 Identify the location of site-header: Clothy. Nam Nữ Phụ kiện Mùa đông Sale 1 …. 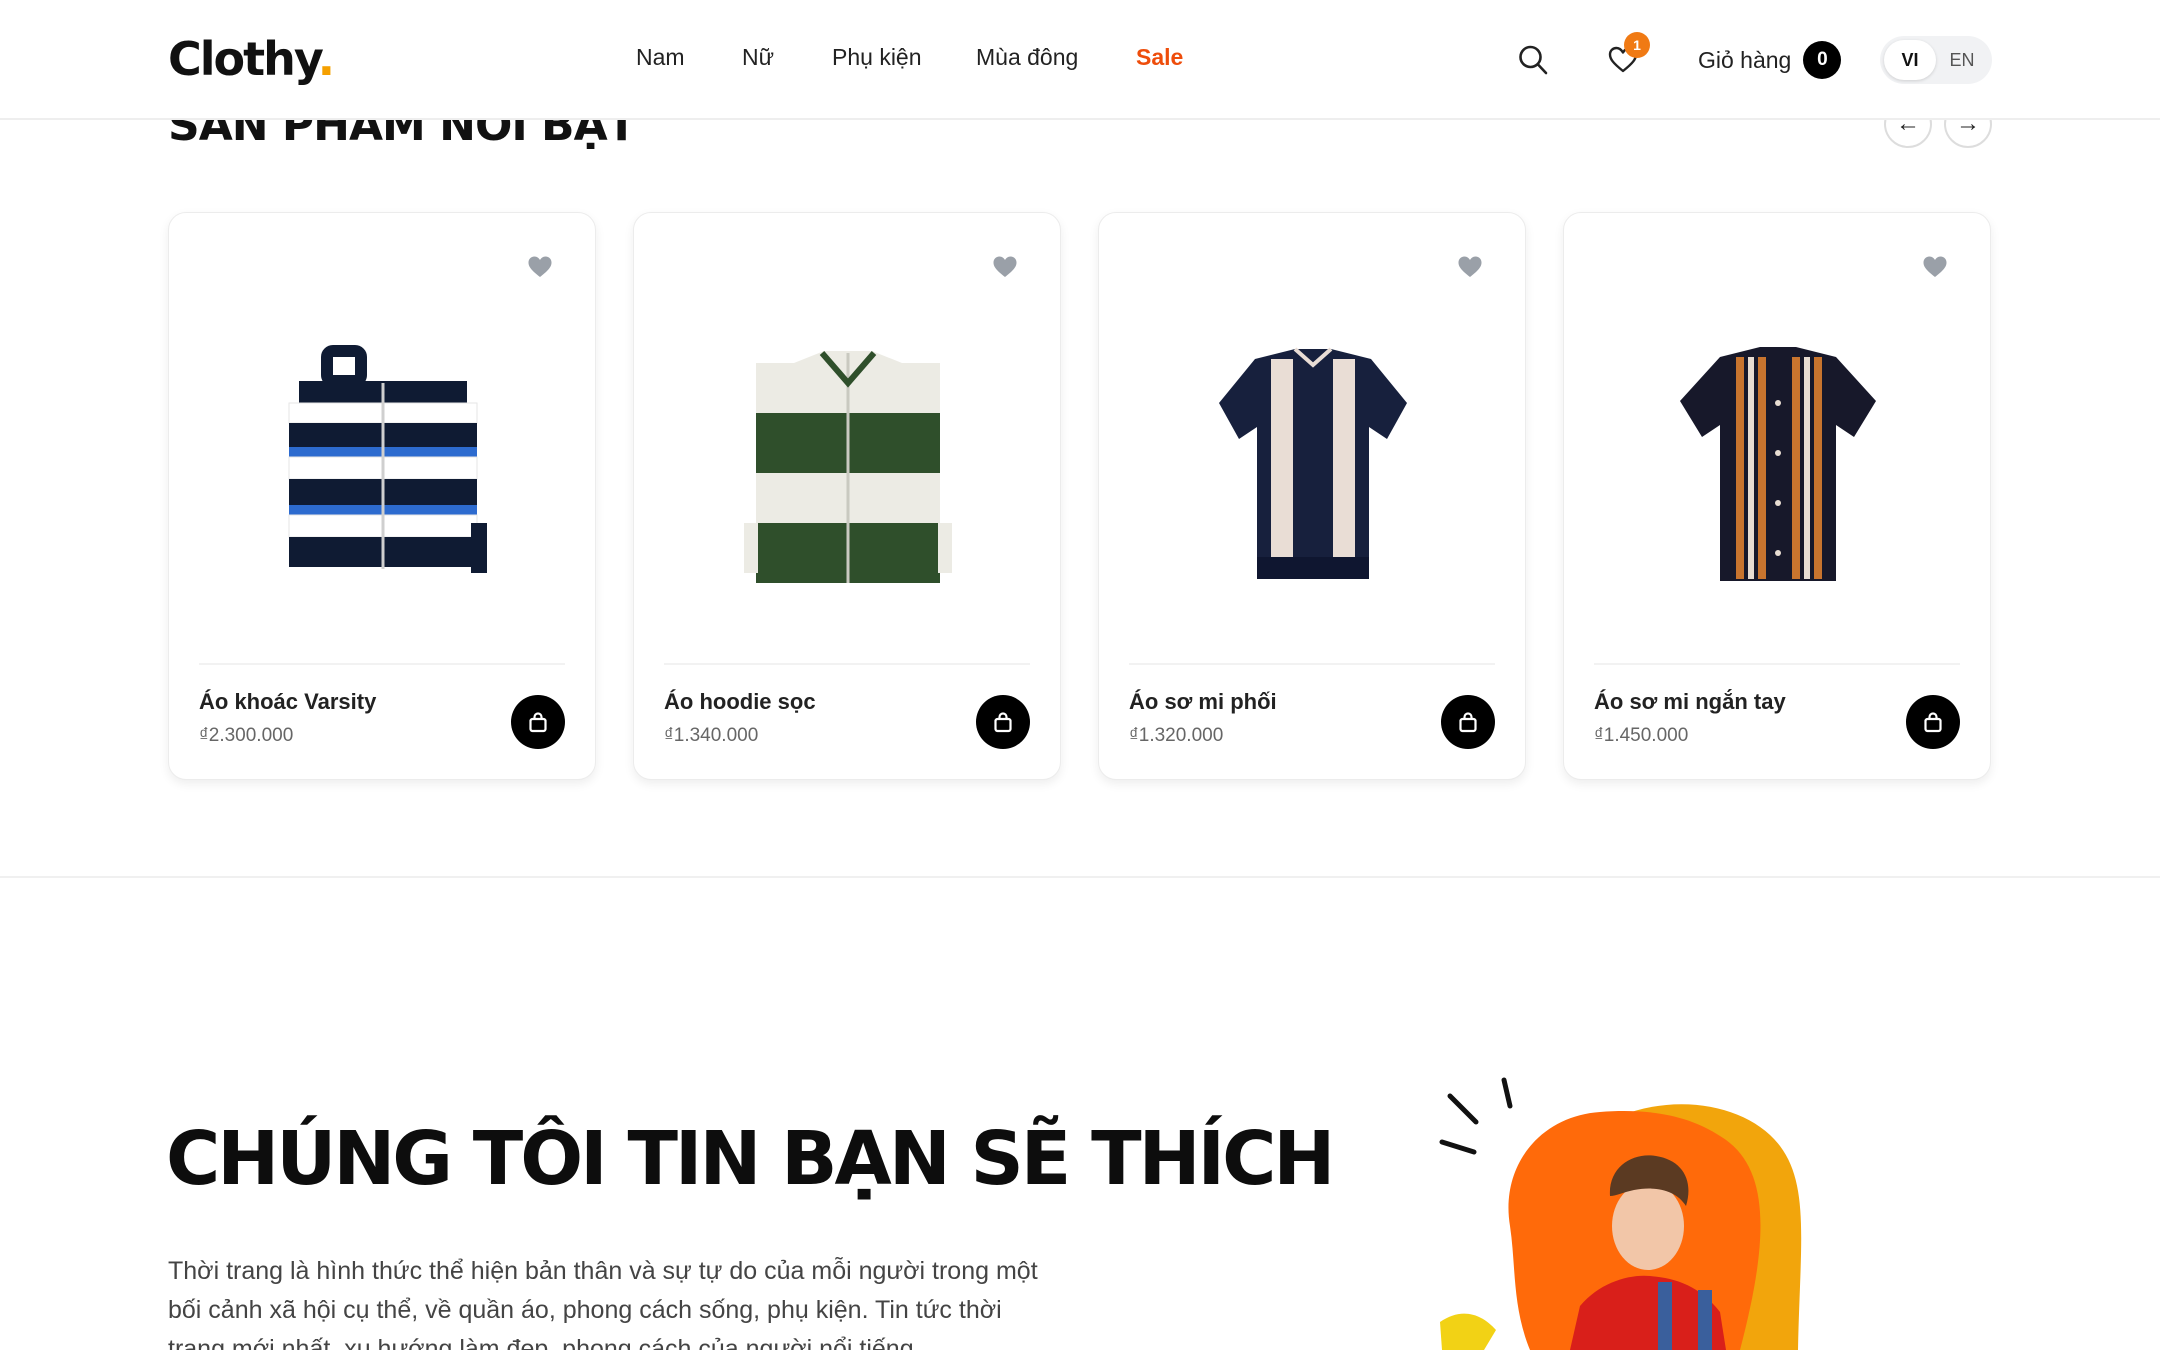
(1080, 60).